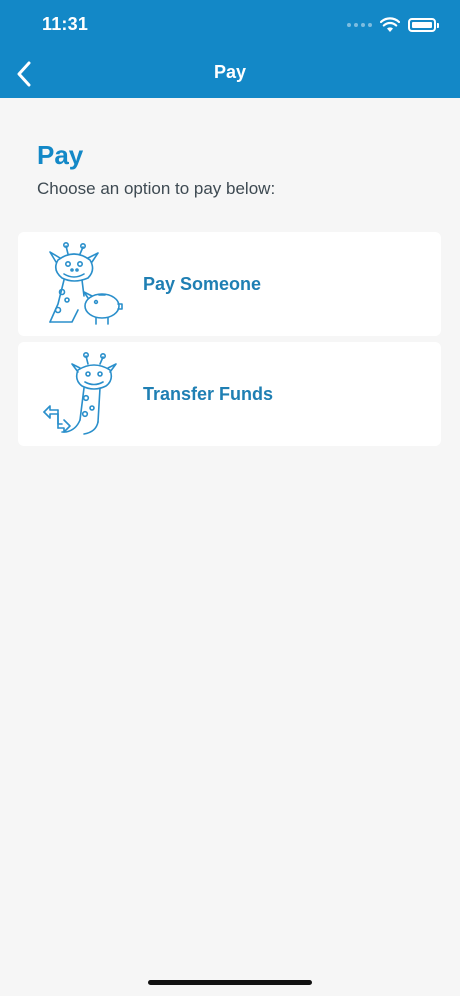 This screenshot has width=460, height=996. Describe the element at coordinates (359, 25) in the screenshot. I see `signal-icon` at that location.